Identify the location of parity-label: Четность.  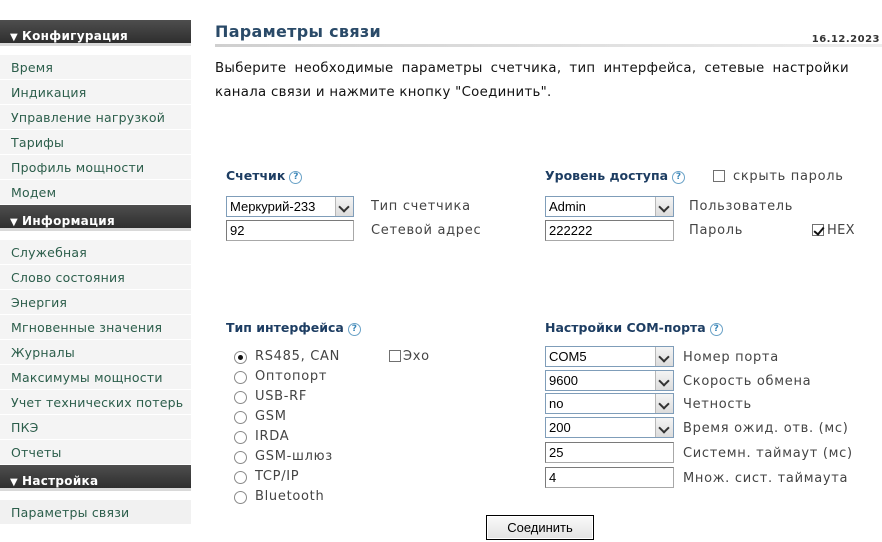
(717, 404).